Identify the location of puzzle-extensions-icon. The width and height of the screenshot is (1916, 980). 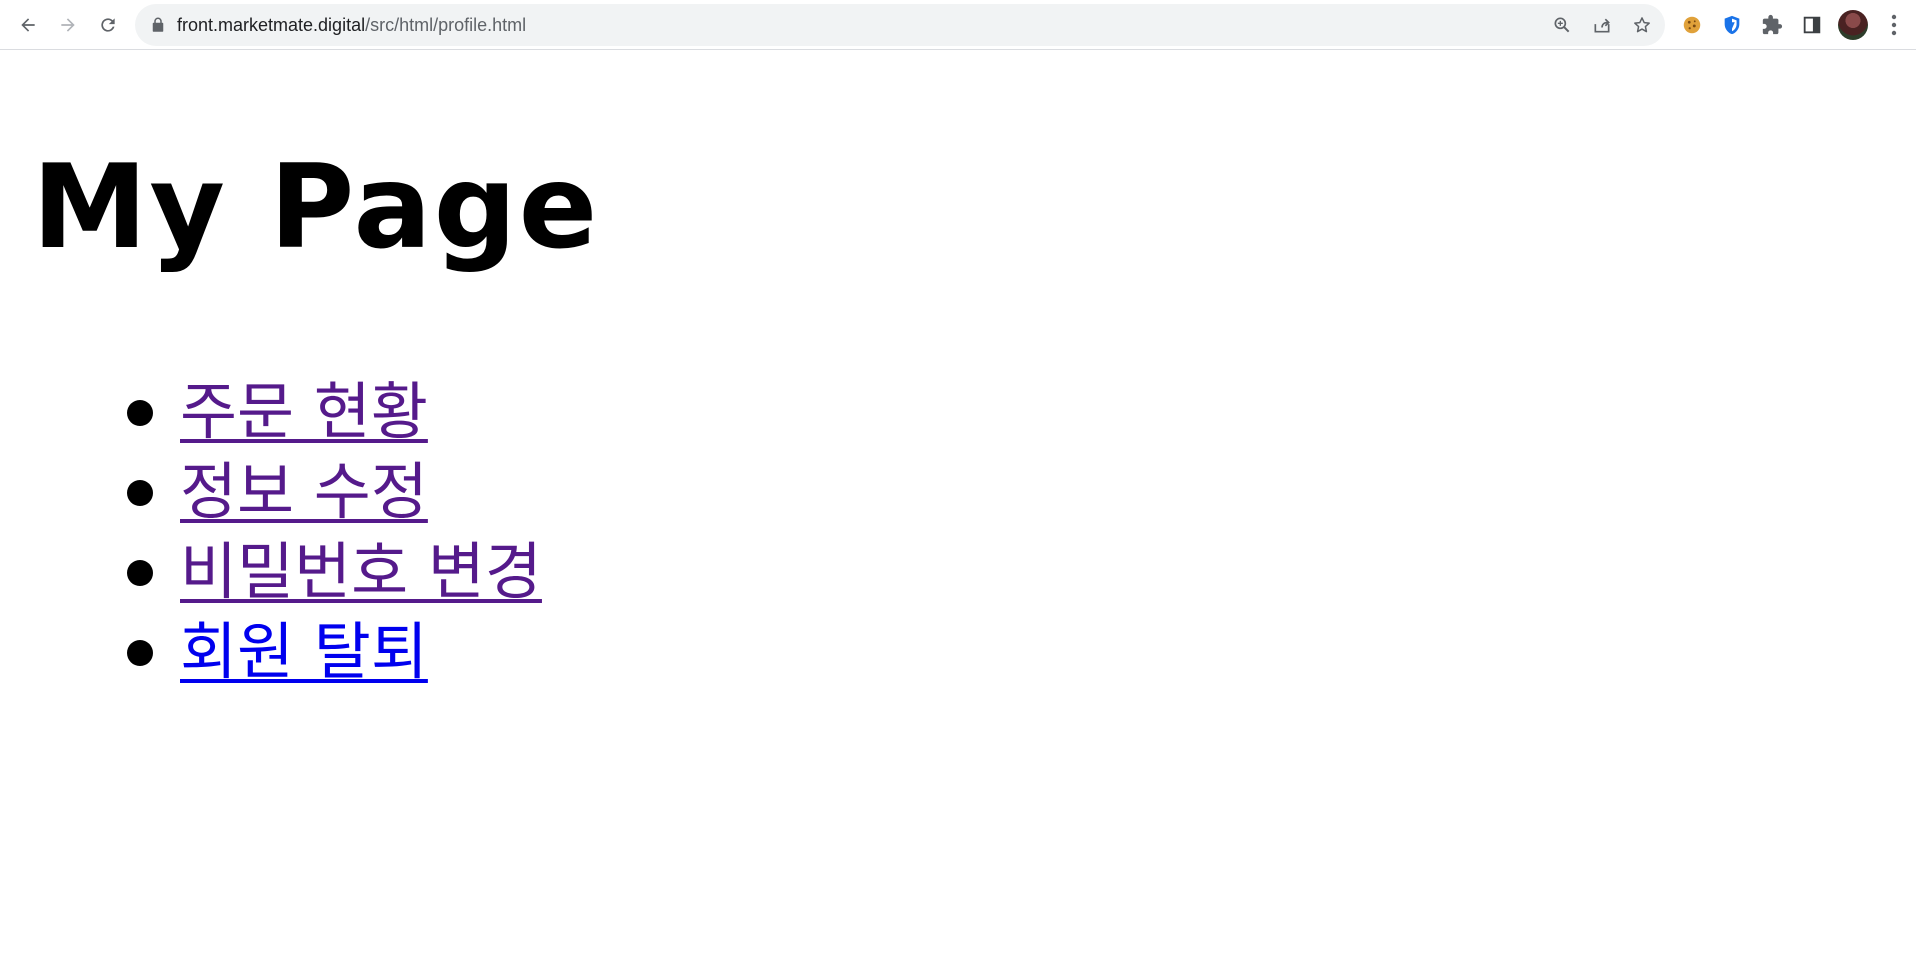
(1772, 24).